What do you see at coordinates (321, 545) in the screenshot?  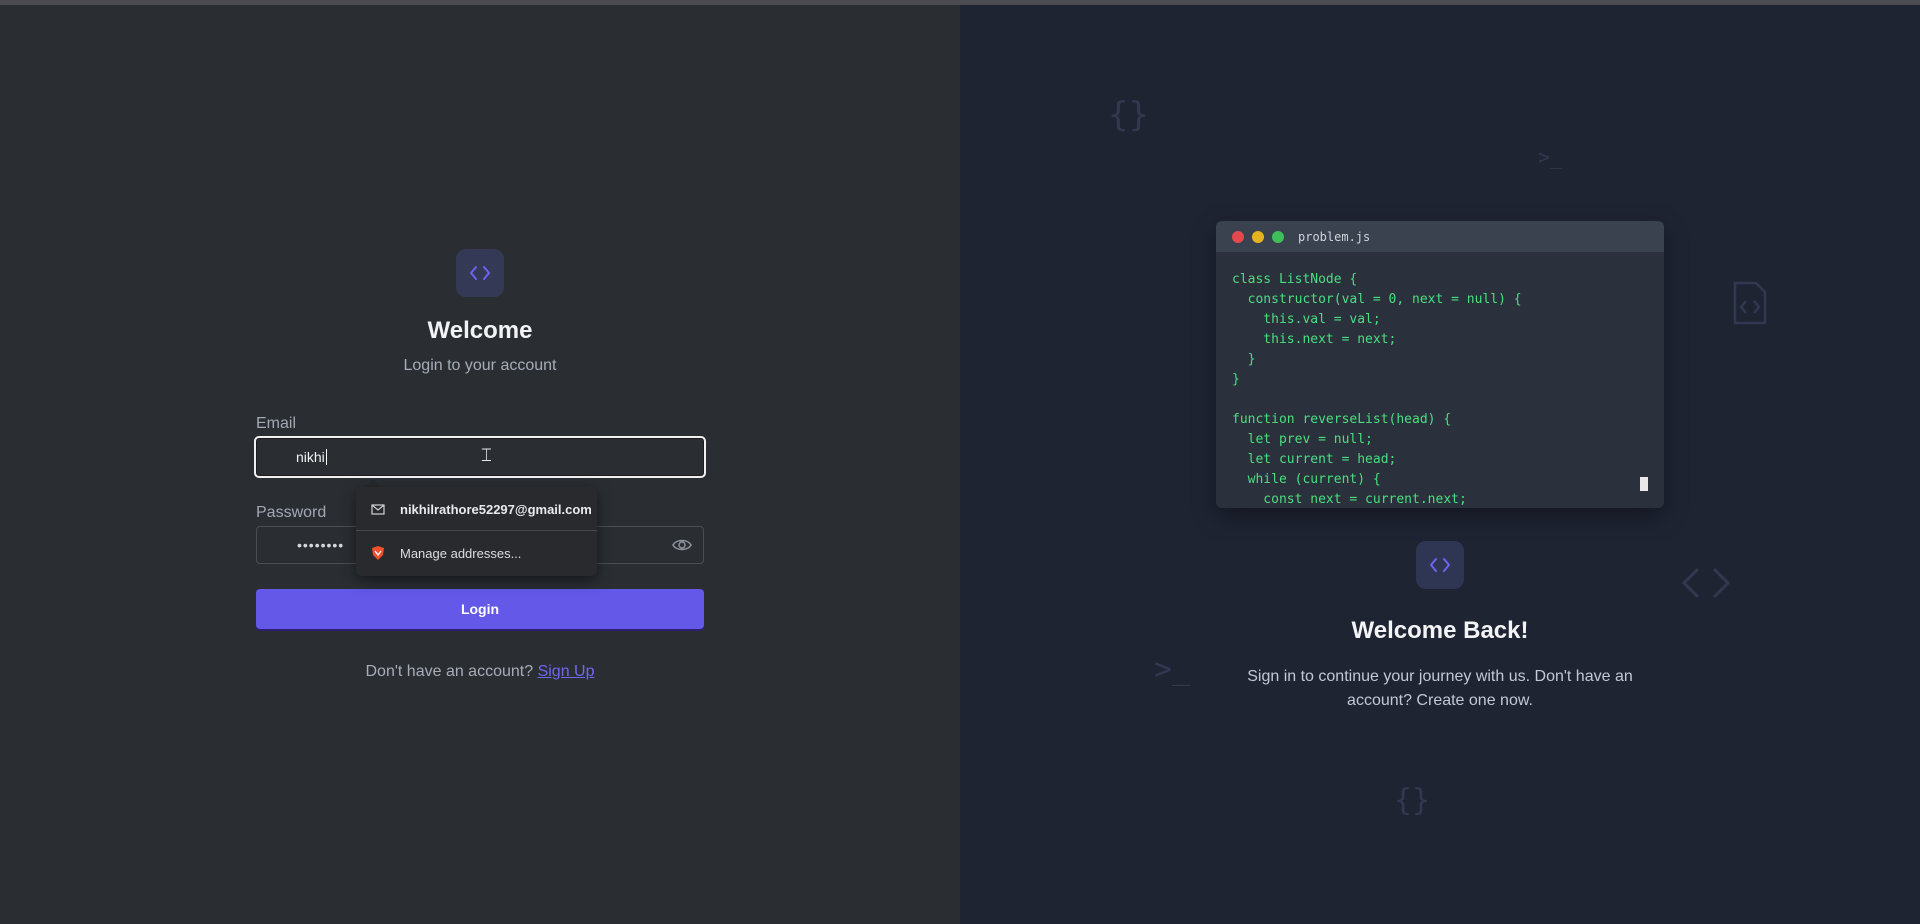 I see `password-value: ••••••••` at bounding box center [321, 545].